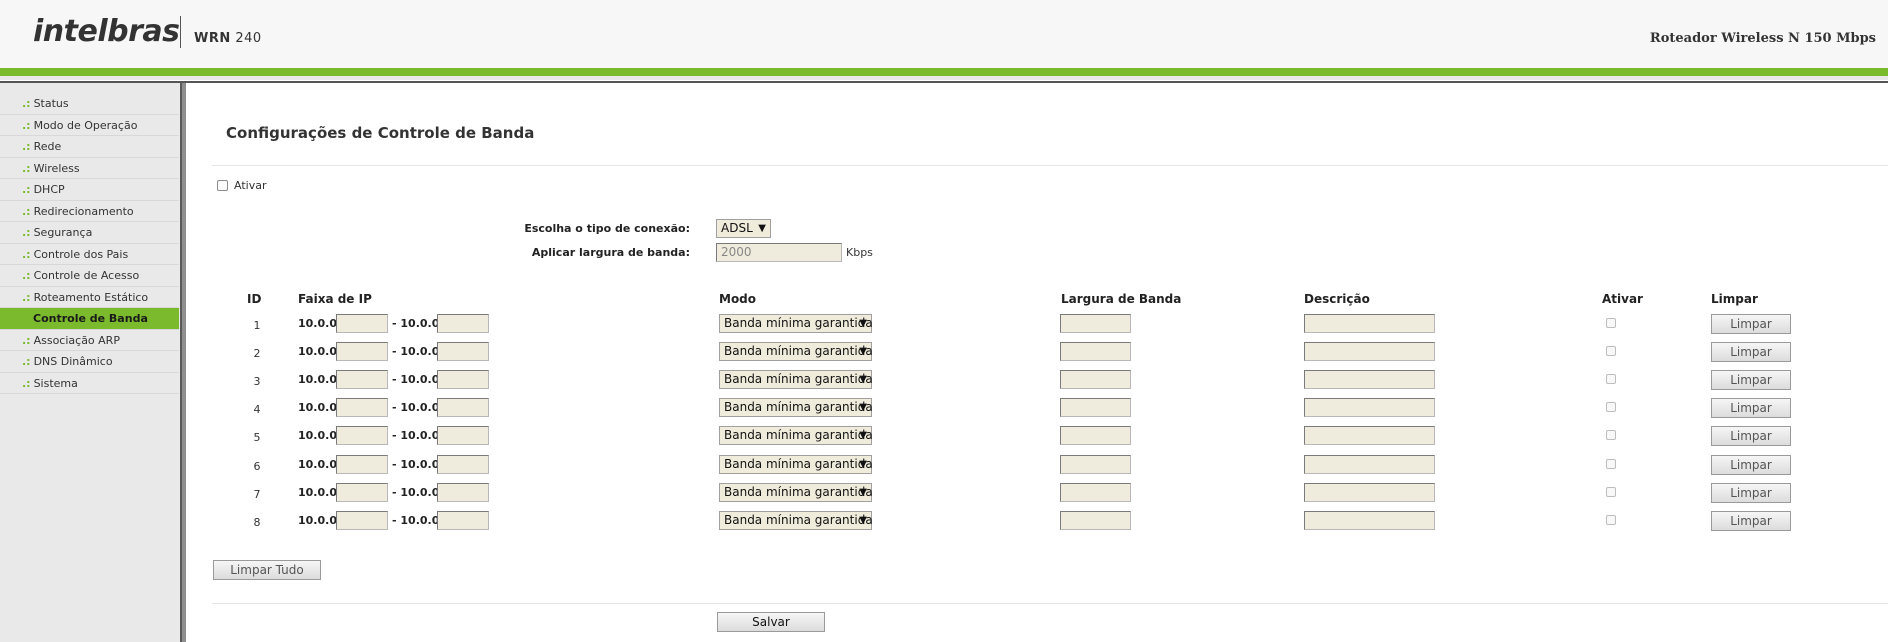 The width and height of the screenshot is (1888, 642). I want to click on sidebar-item-10: .:Controle de Banda, so click(89, 319).